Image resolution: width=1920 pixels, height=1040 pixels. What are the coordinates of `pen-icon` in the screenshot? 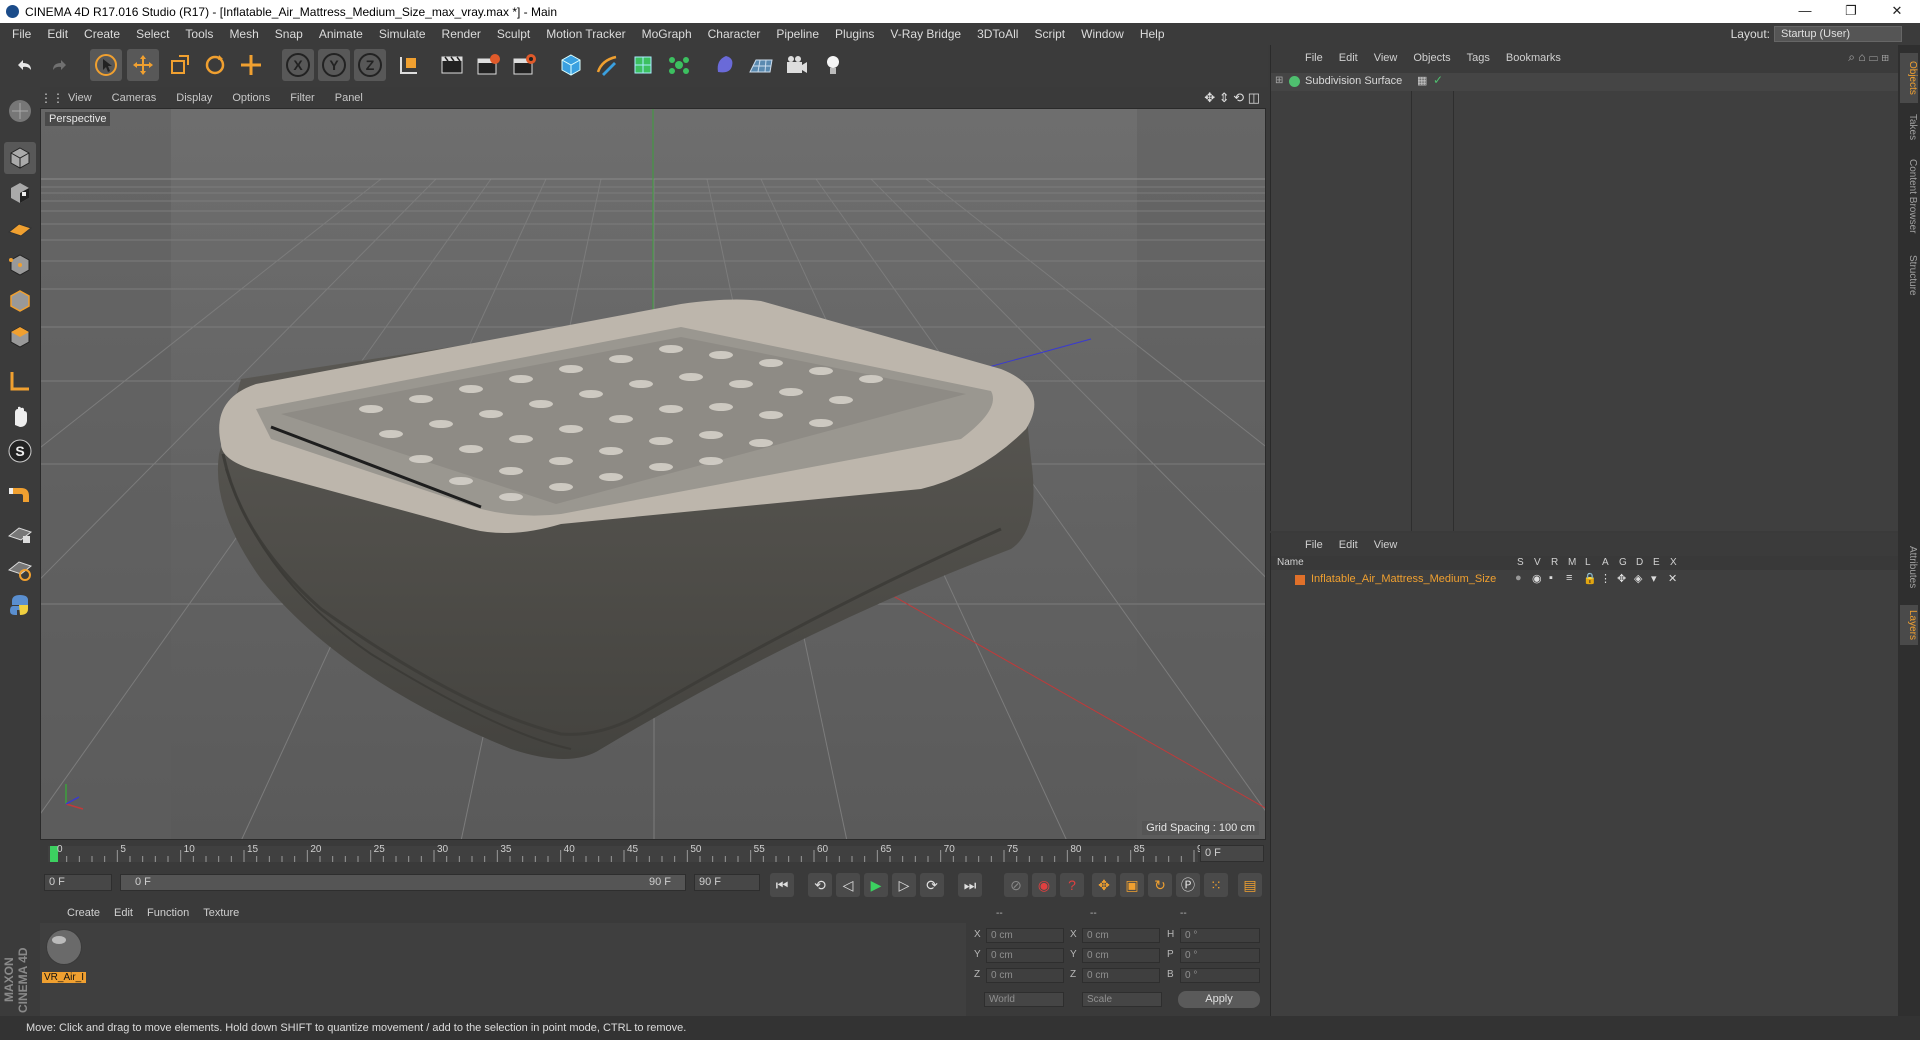 It's located at (607, 65).